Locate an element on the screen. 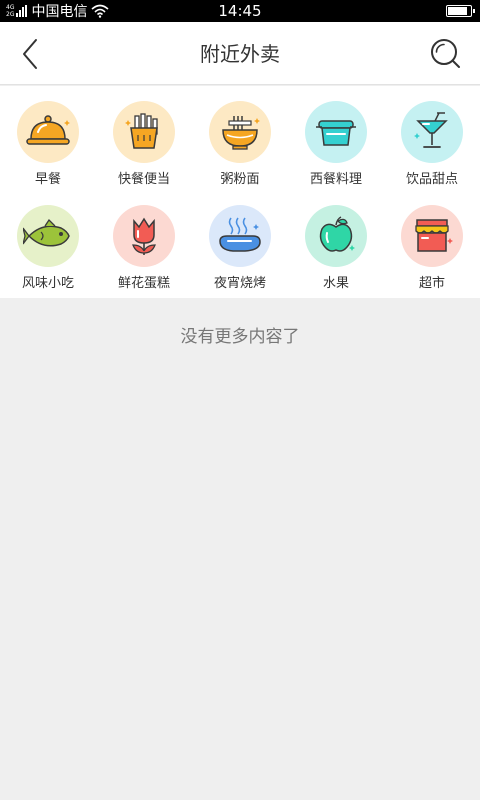 This screenshot has height=800, width=480. tulip-flower-icon is located at coordinates (144, 236).